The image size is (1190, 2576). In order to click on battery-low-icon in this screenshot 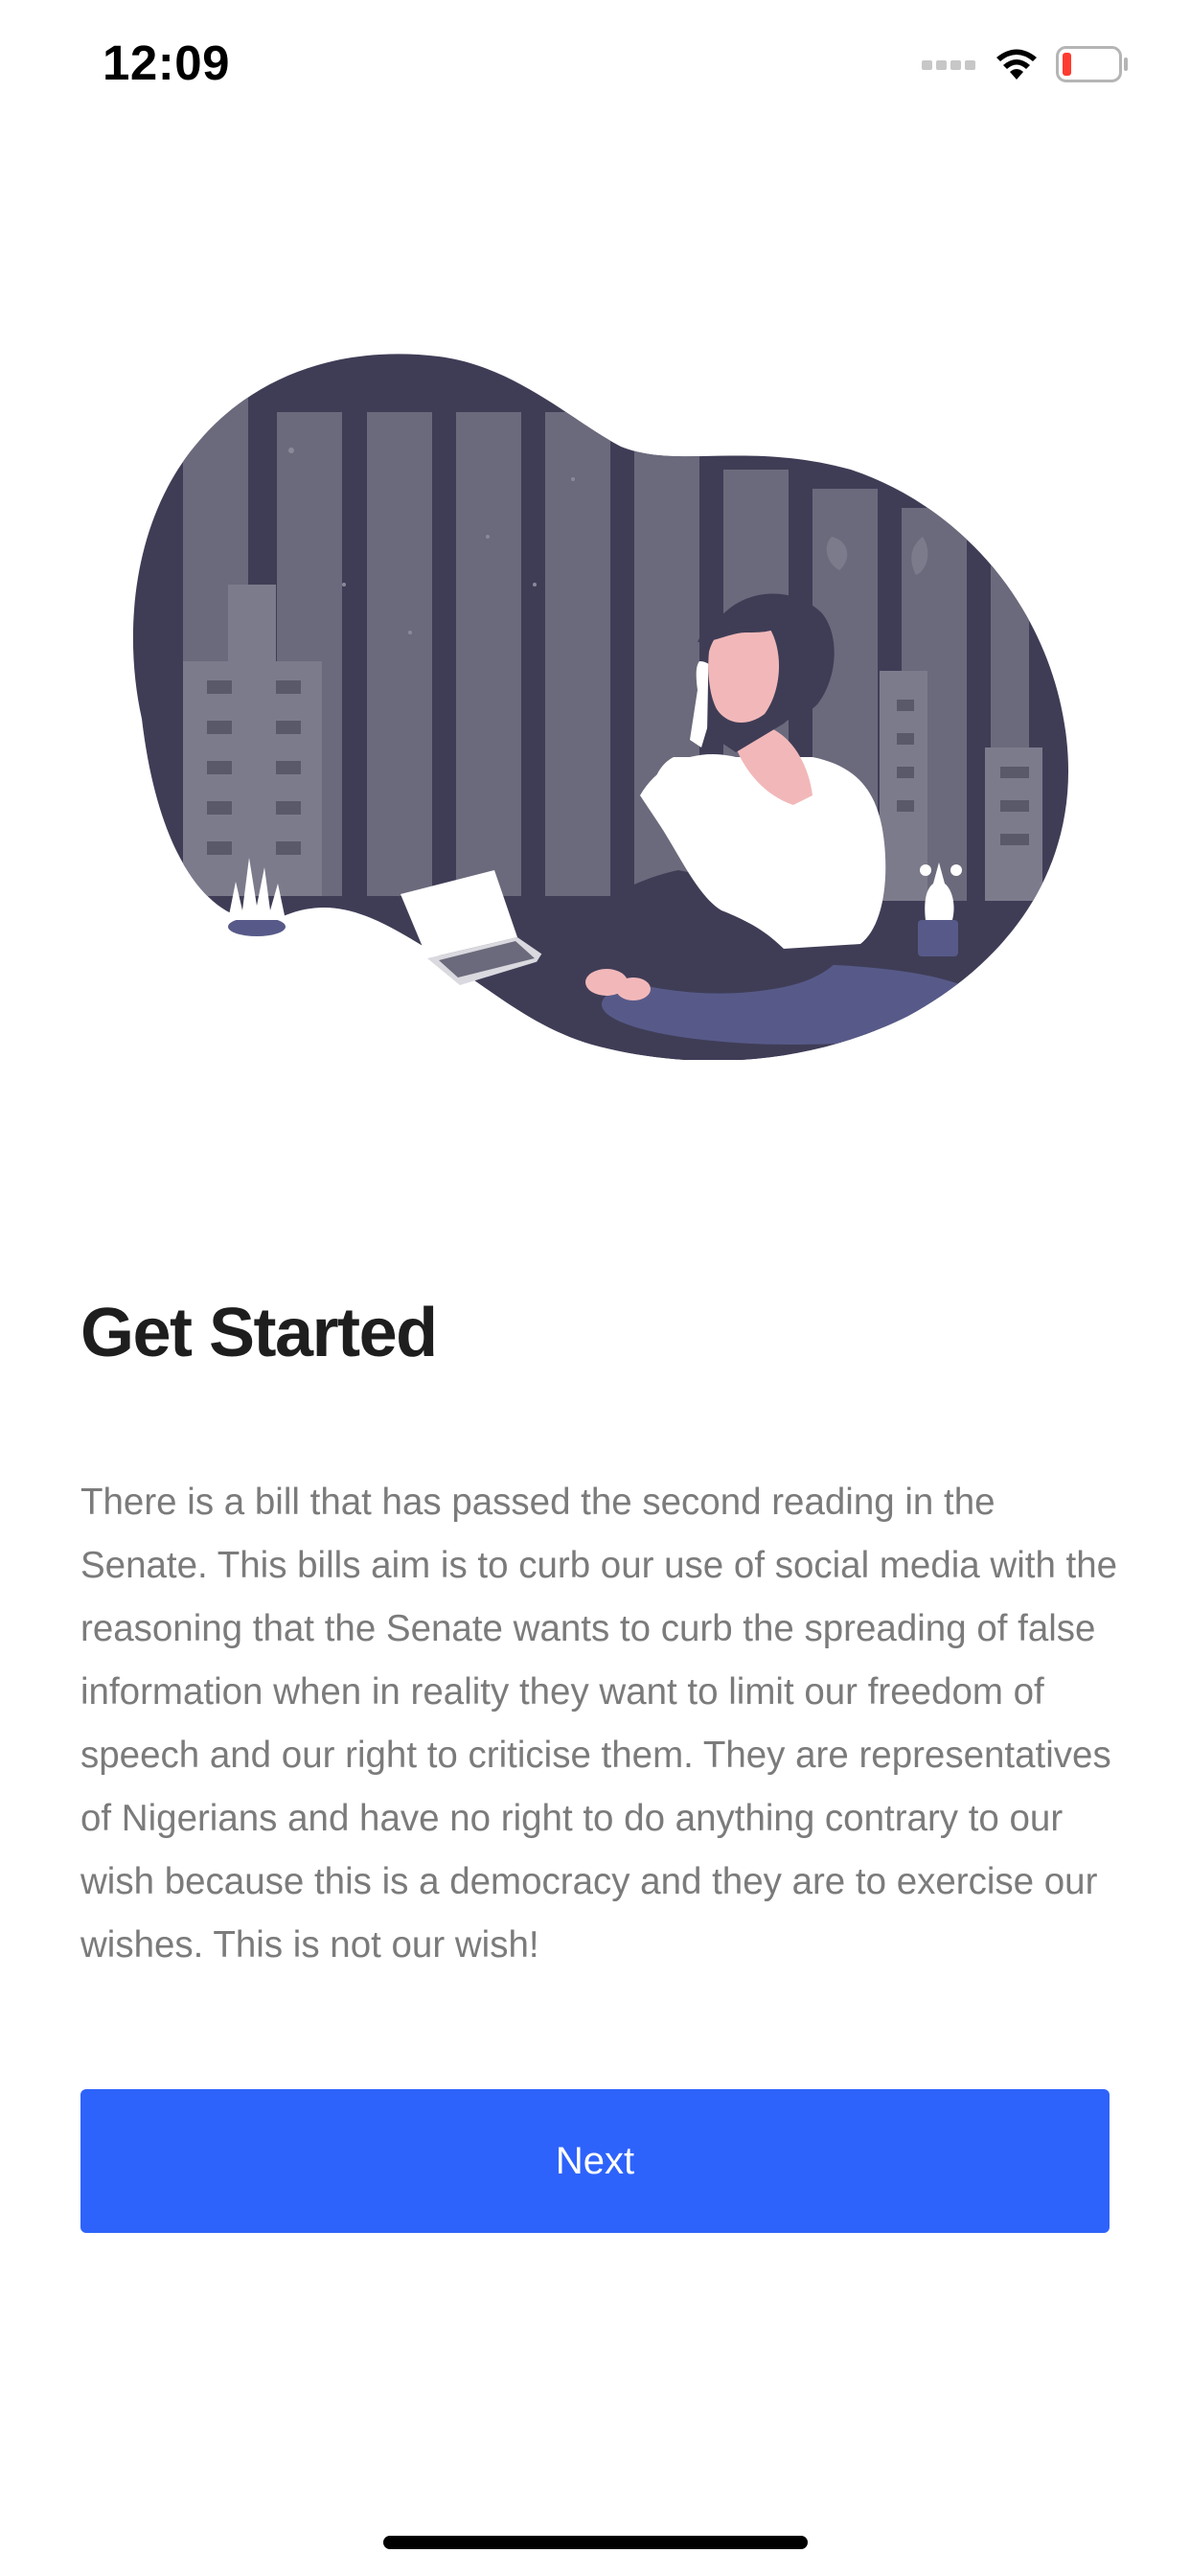, I will do `click(1092, 64)`.